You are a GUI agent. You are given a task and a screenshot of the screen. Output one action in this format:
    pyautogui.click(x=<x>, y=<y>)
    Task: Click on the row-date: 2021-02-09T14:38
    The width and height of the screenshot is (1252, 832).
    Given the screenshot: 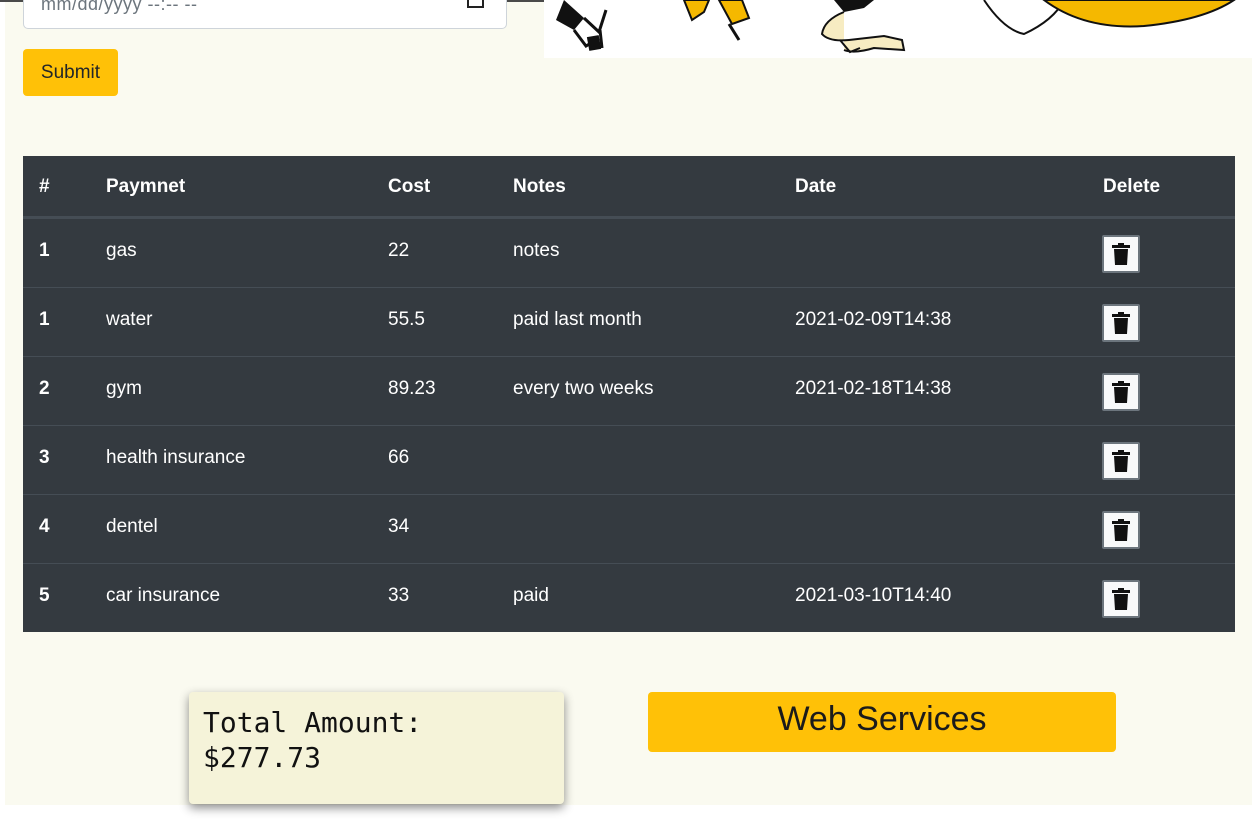 What is the action you would take?
    pyautogui.click(x=873, y=319)
    